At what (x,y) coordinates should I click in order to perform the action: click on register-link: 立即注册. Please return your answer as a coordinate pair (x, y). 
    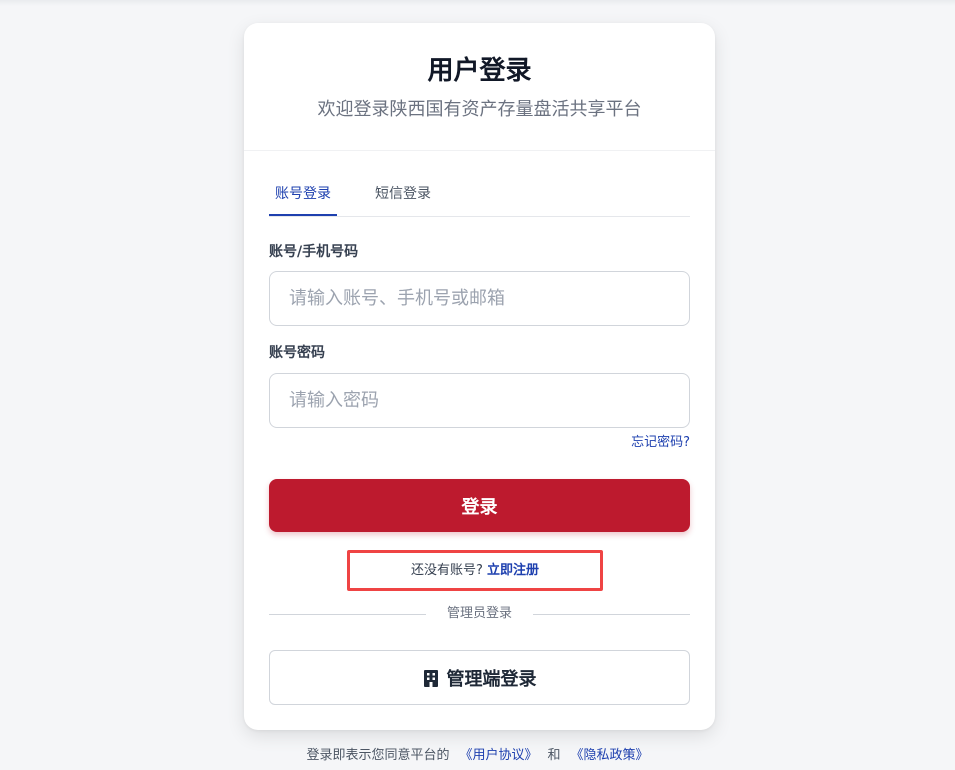
    Looking at the image, I should click on (513, 570).